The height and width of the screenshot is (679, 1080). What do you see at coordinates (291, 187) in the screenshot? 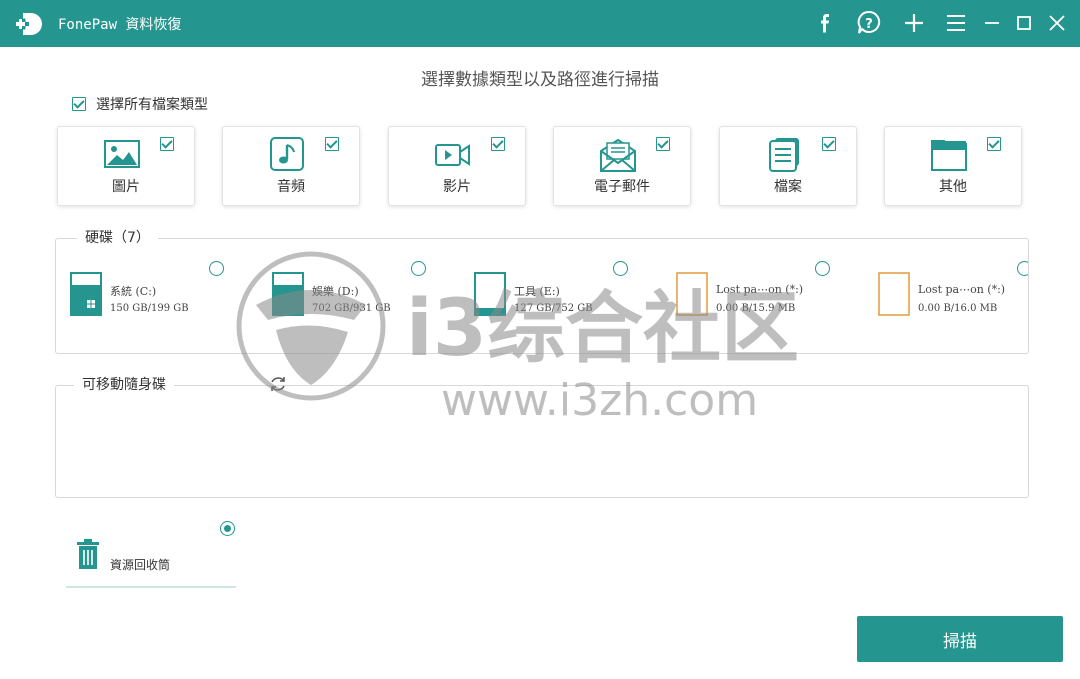
I see `file-type-label: 音頻` at bounding box center [291, 187].